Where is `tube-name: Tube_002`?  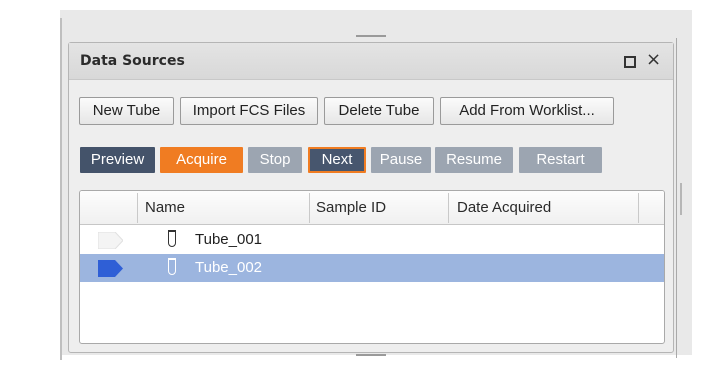 tube-name: Tube_002 is located at coordinates (229, 267).